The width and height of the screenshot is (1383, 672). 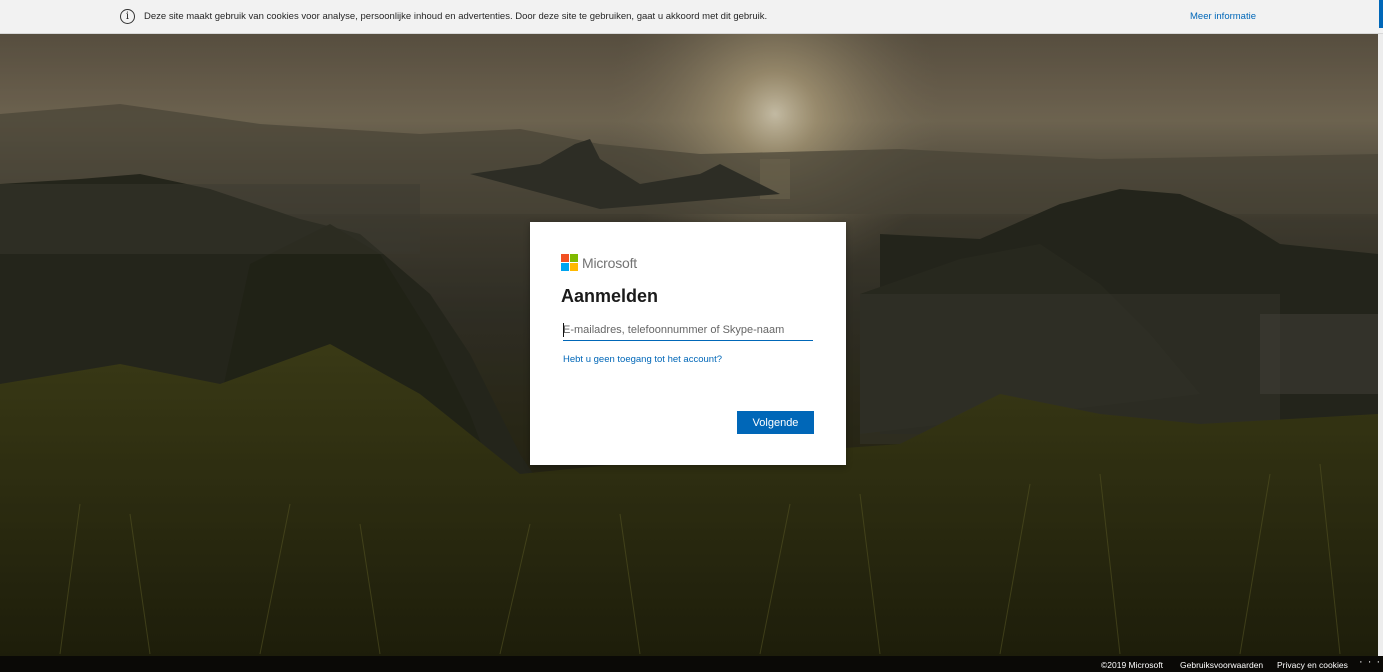 I want to click on page-title: Aanmelden, so click(x=610, y=296).